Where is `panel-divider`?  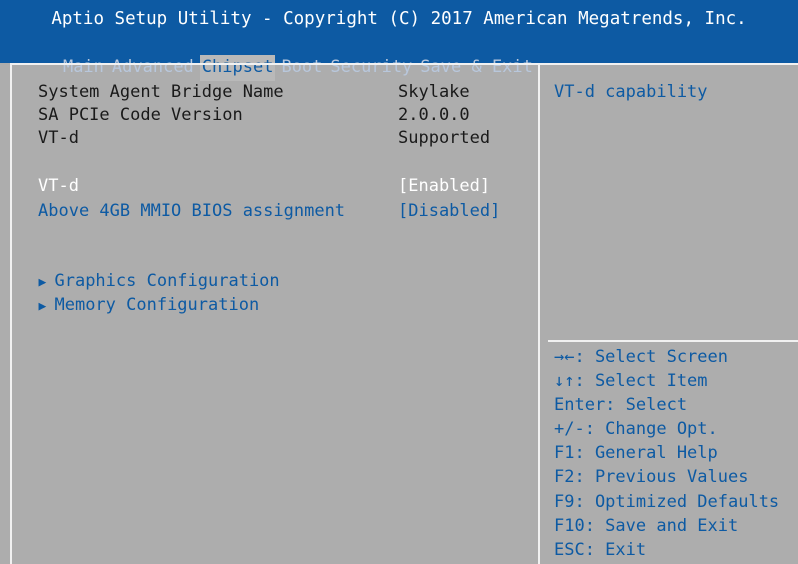
panel-divider is located at coordinates (539, 313).